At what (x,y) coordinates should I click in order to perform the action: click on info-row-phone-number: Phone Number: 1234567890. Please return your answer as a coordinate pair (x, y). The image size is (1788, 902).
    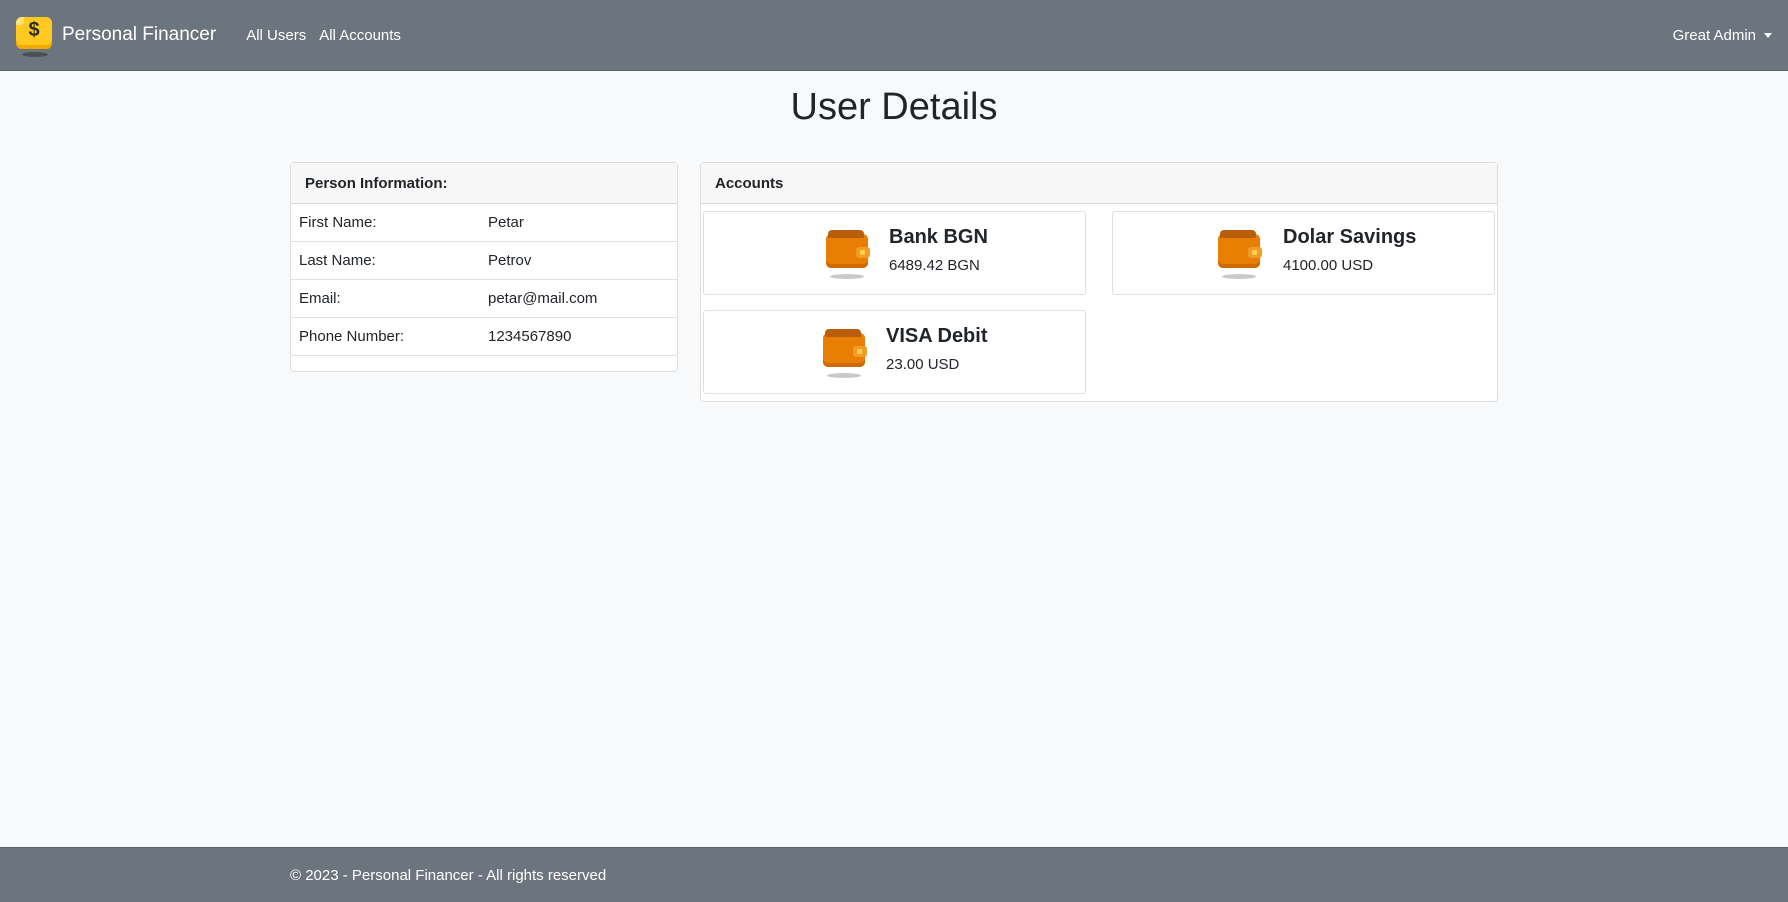
    Looking at the image, I should click on (484, 337).